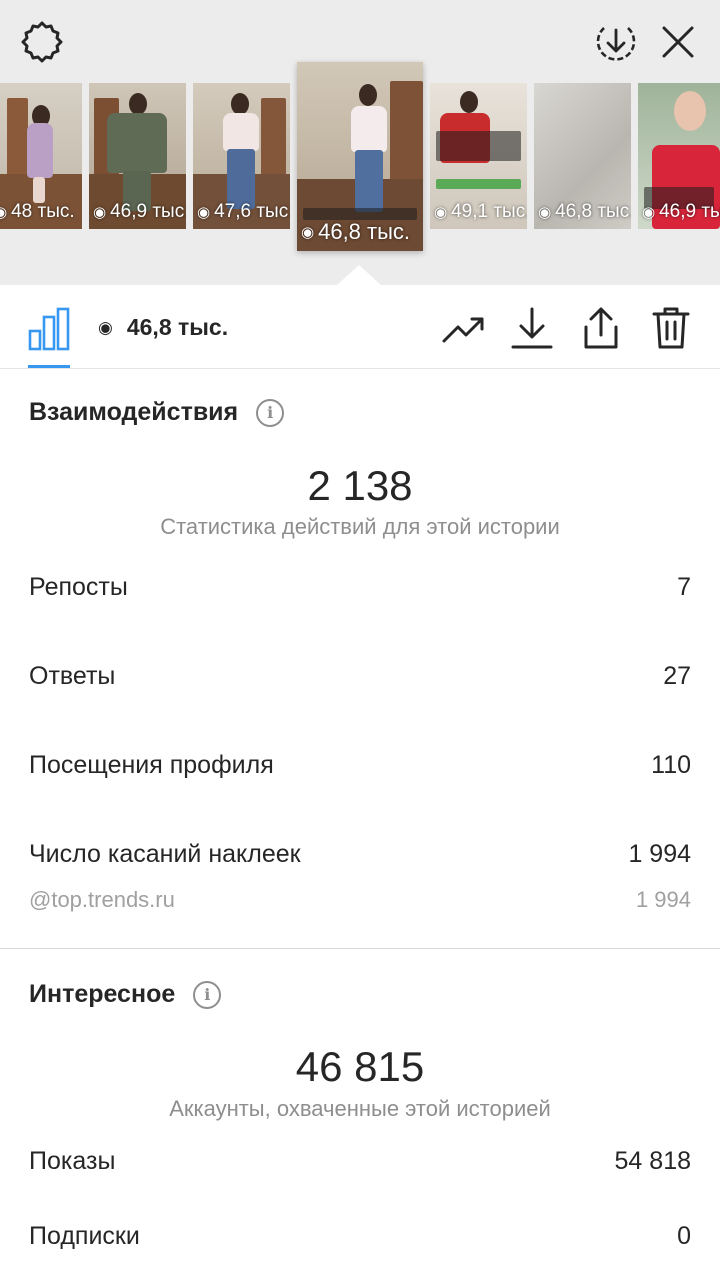 The height and width of the screenshot is (1280, 720). I want to click on download-circle-icon, so click(616, 42).